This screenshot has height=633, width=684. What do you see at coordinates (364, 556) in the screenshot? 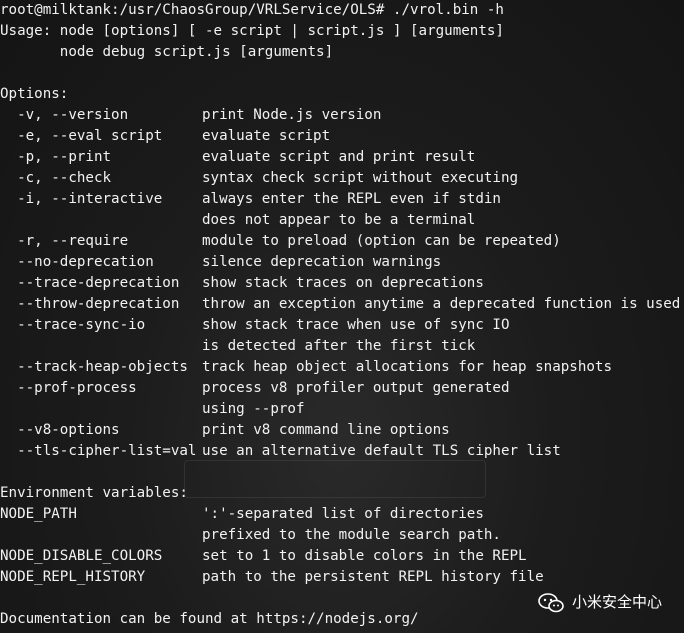
I see `env-desc: set to 1 to disable colors in the REPL` at bounding box center [364, 556].